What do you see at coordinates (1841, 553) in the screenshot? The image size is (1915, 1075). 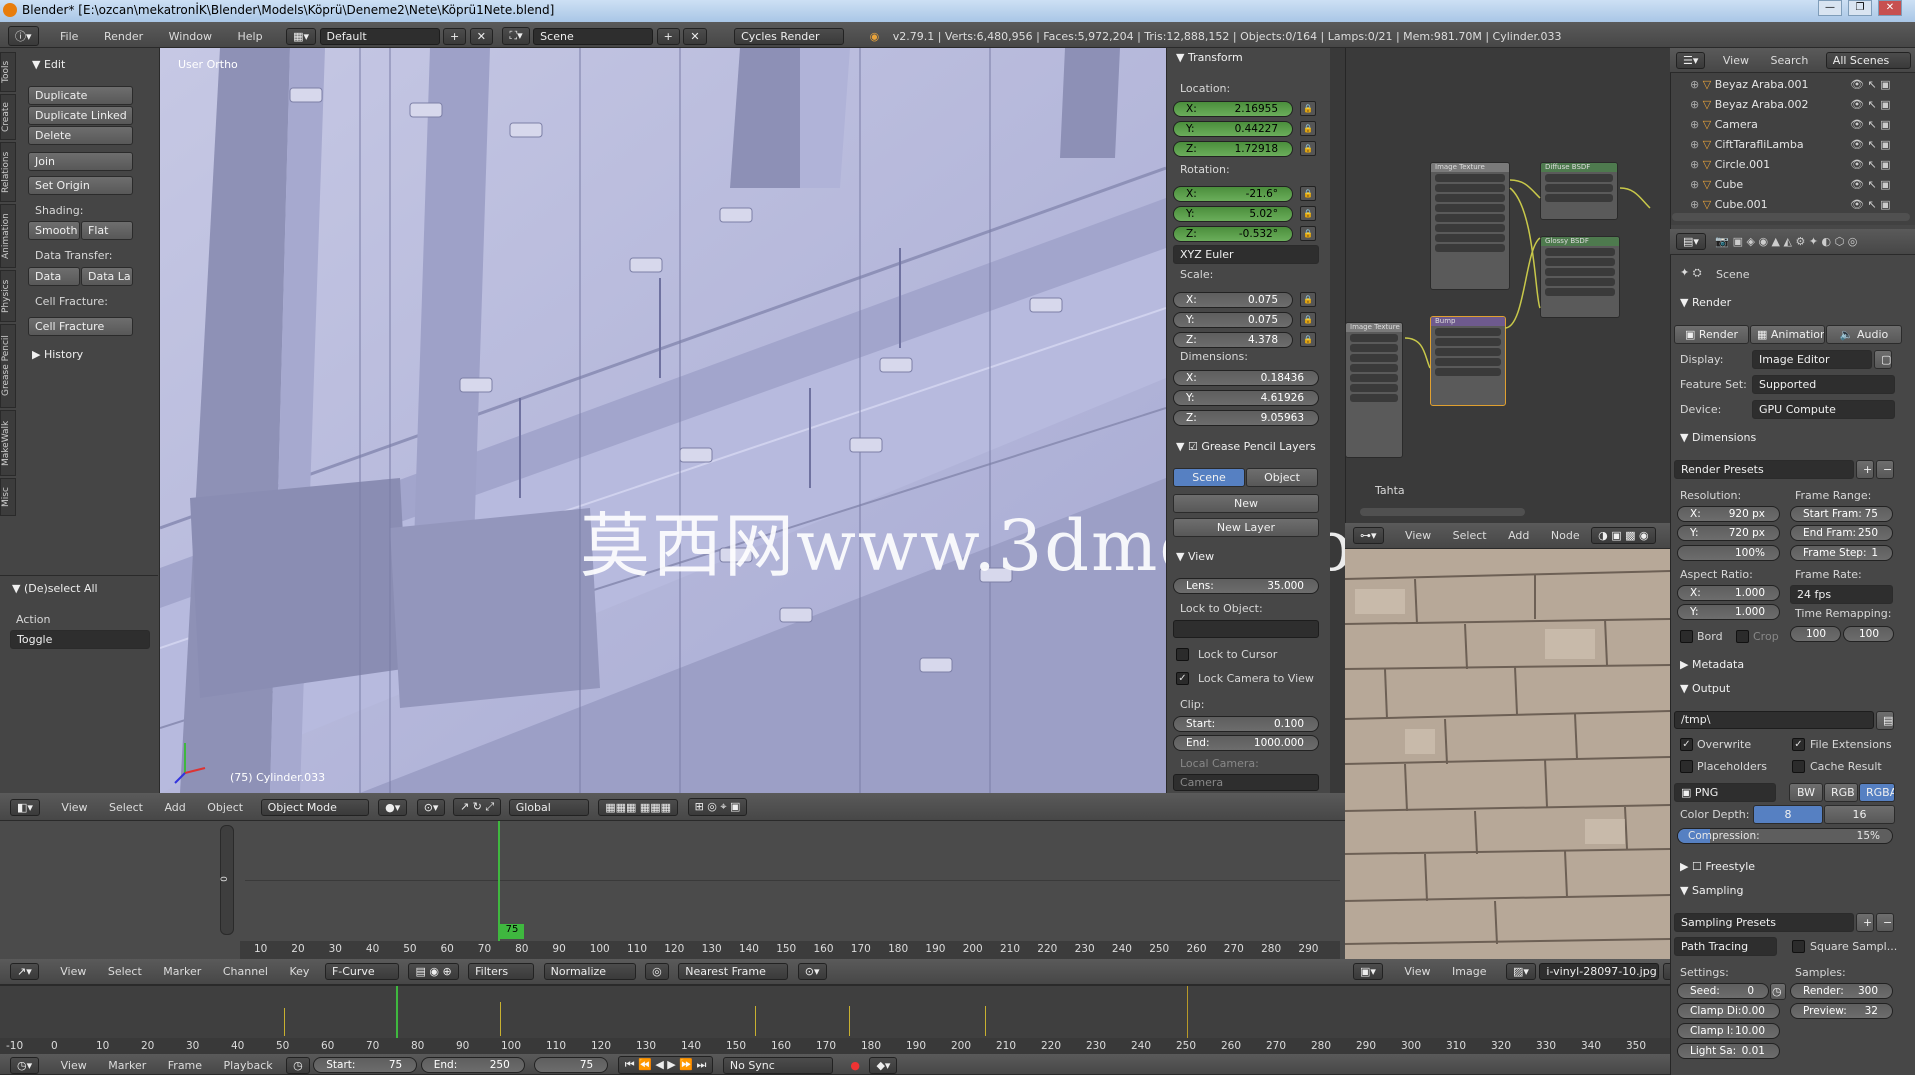 I see `frame-step-field: Frame Step: 1` at bounding box center [1841, 553].